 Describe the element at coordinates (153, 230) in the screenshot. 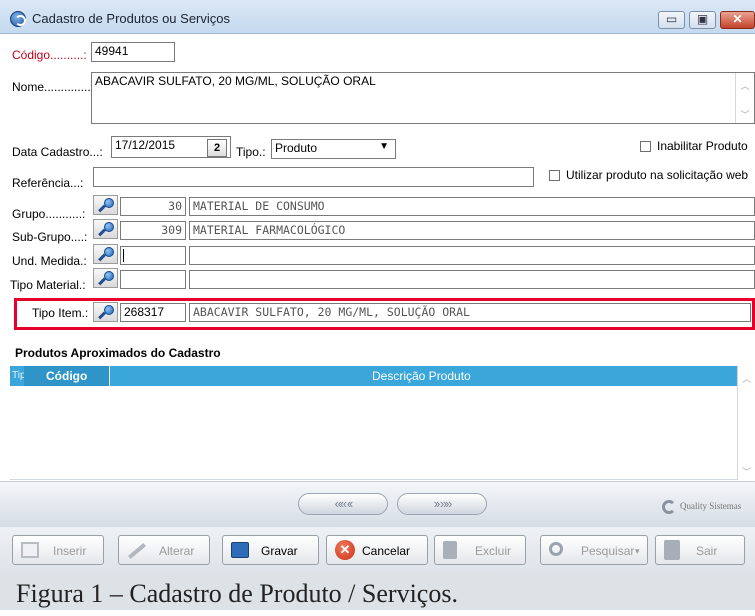

I see `sub-grupo-code: 309` at that location.